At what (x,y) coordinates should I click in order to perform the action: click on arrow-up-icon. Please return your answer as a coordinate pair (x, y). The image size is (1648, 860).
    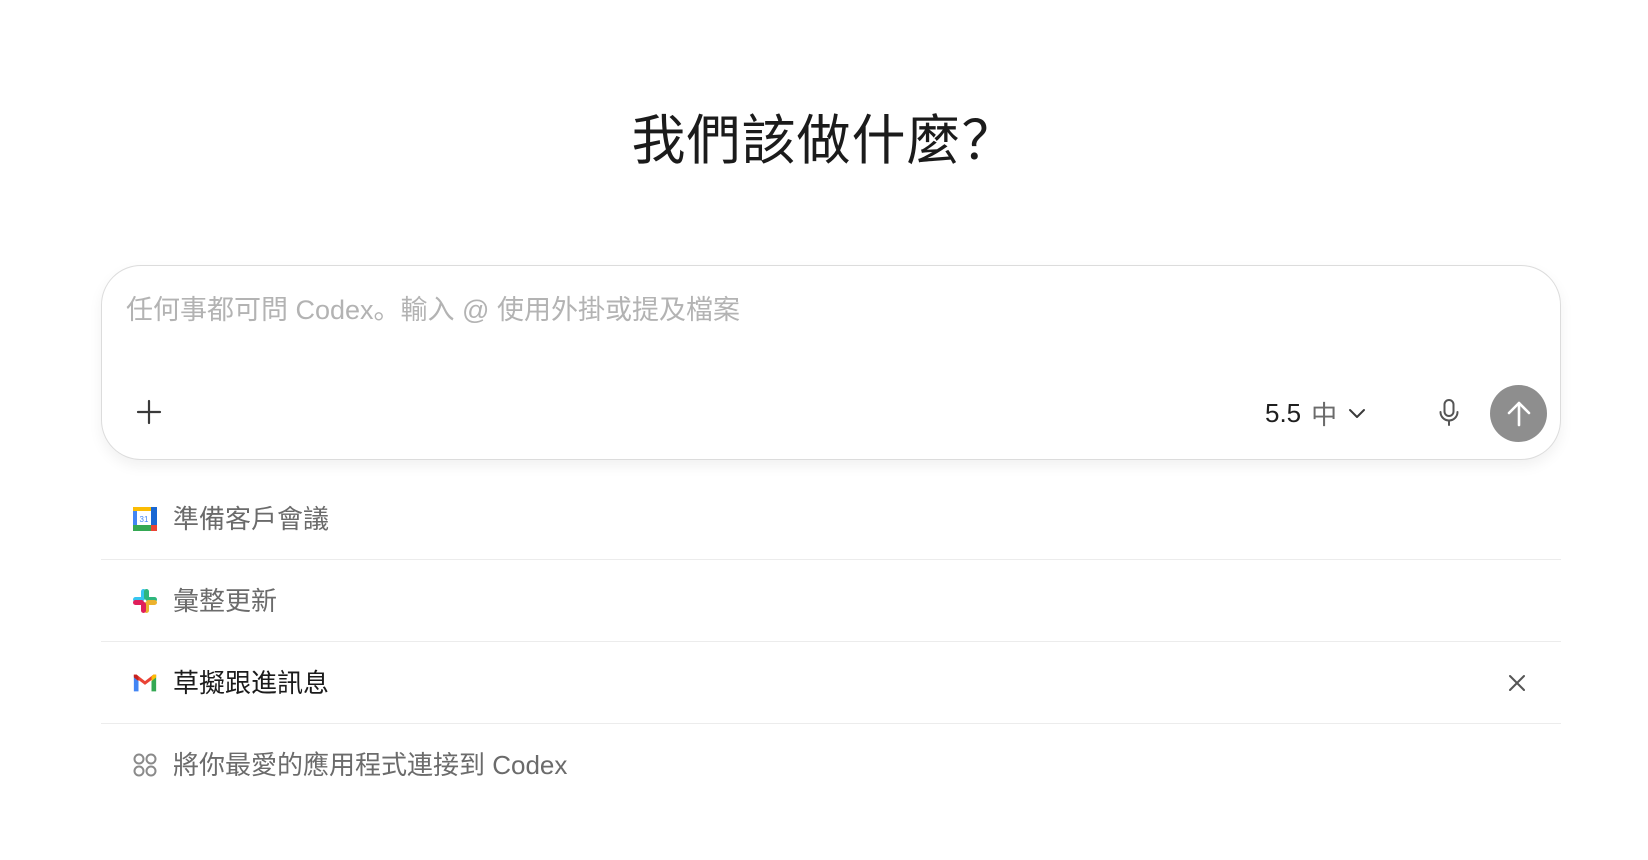
    Looking at the image, I should click on (1518, 413).